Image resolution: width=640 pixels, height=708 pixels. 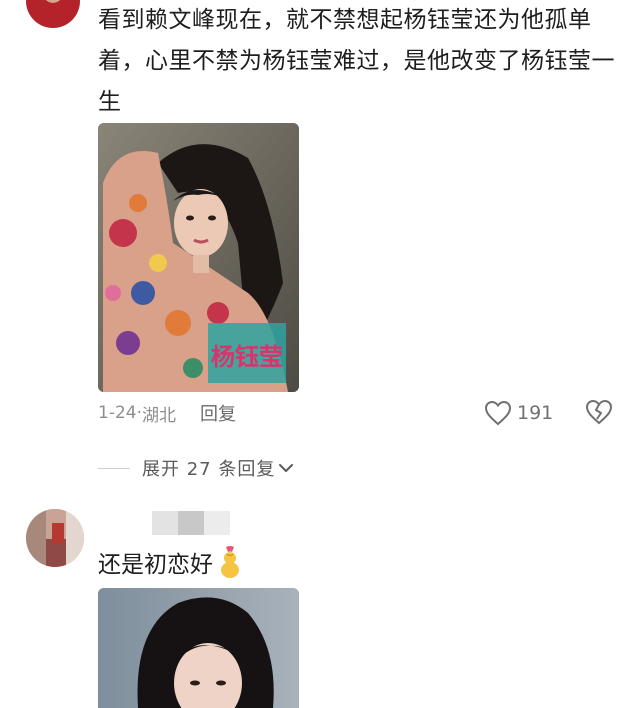 What do you see at coordinates (155, 565) in the screenshot?
I see `comment-text-content: 还是初恋好` at bounding box center [155, 565].